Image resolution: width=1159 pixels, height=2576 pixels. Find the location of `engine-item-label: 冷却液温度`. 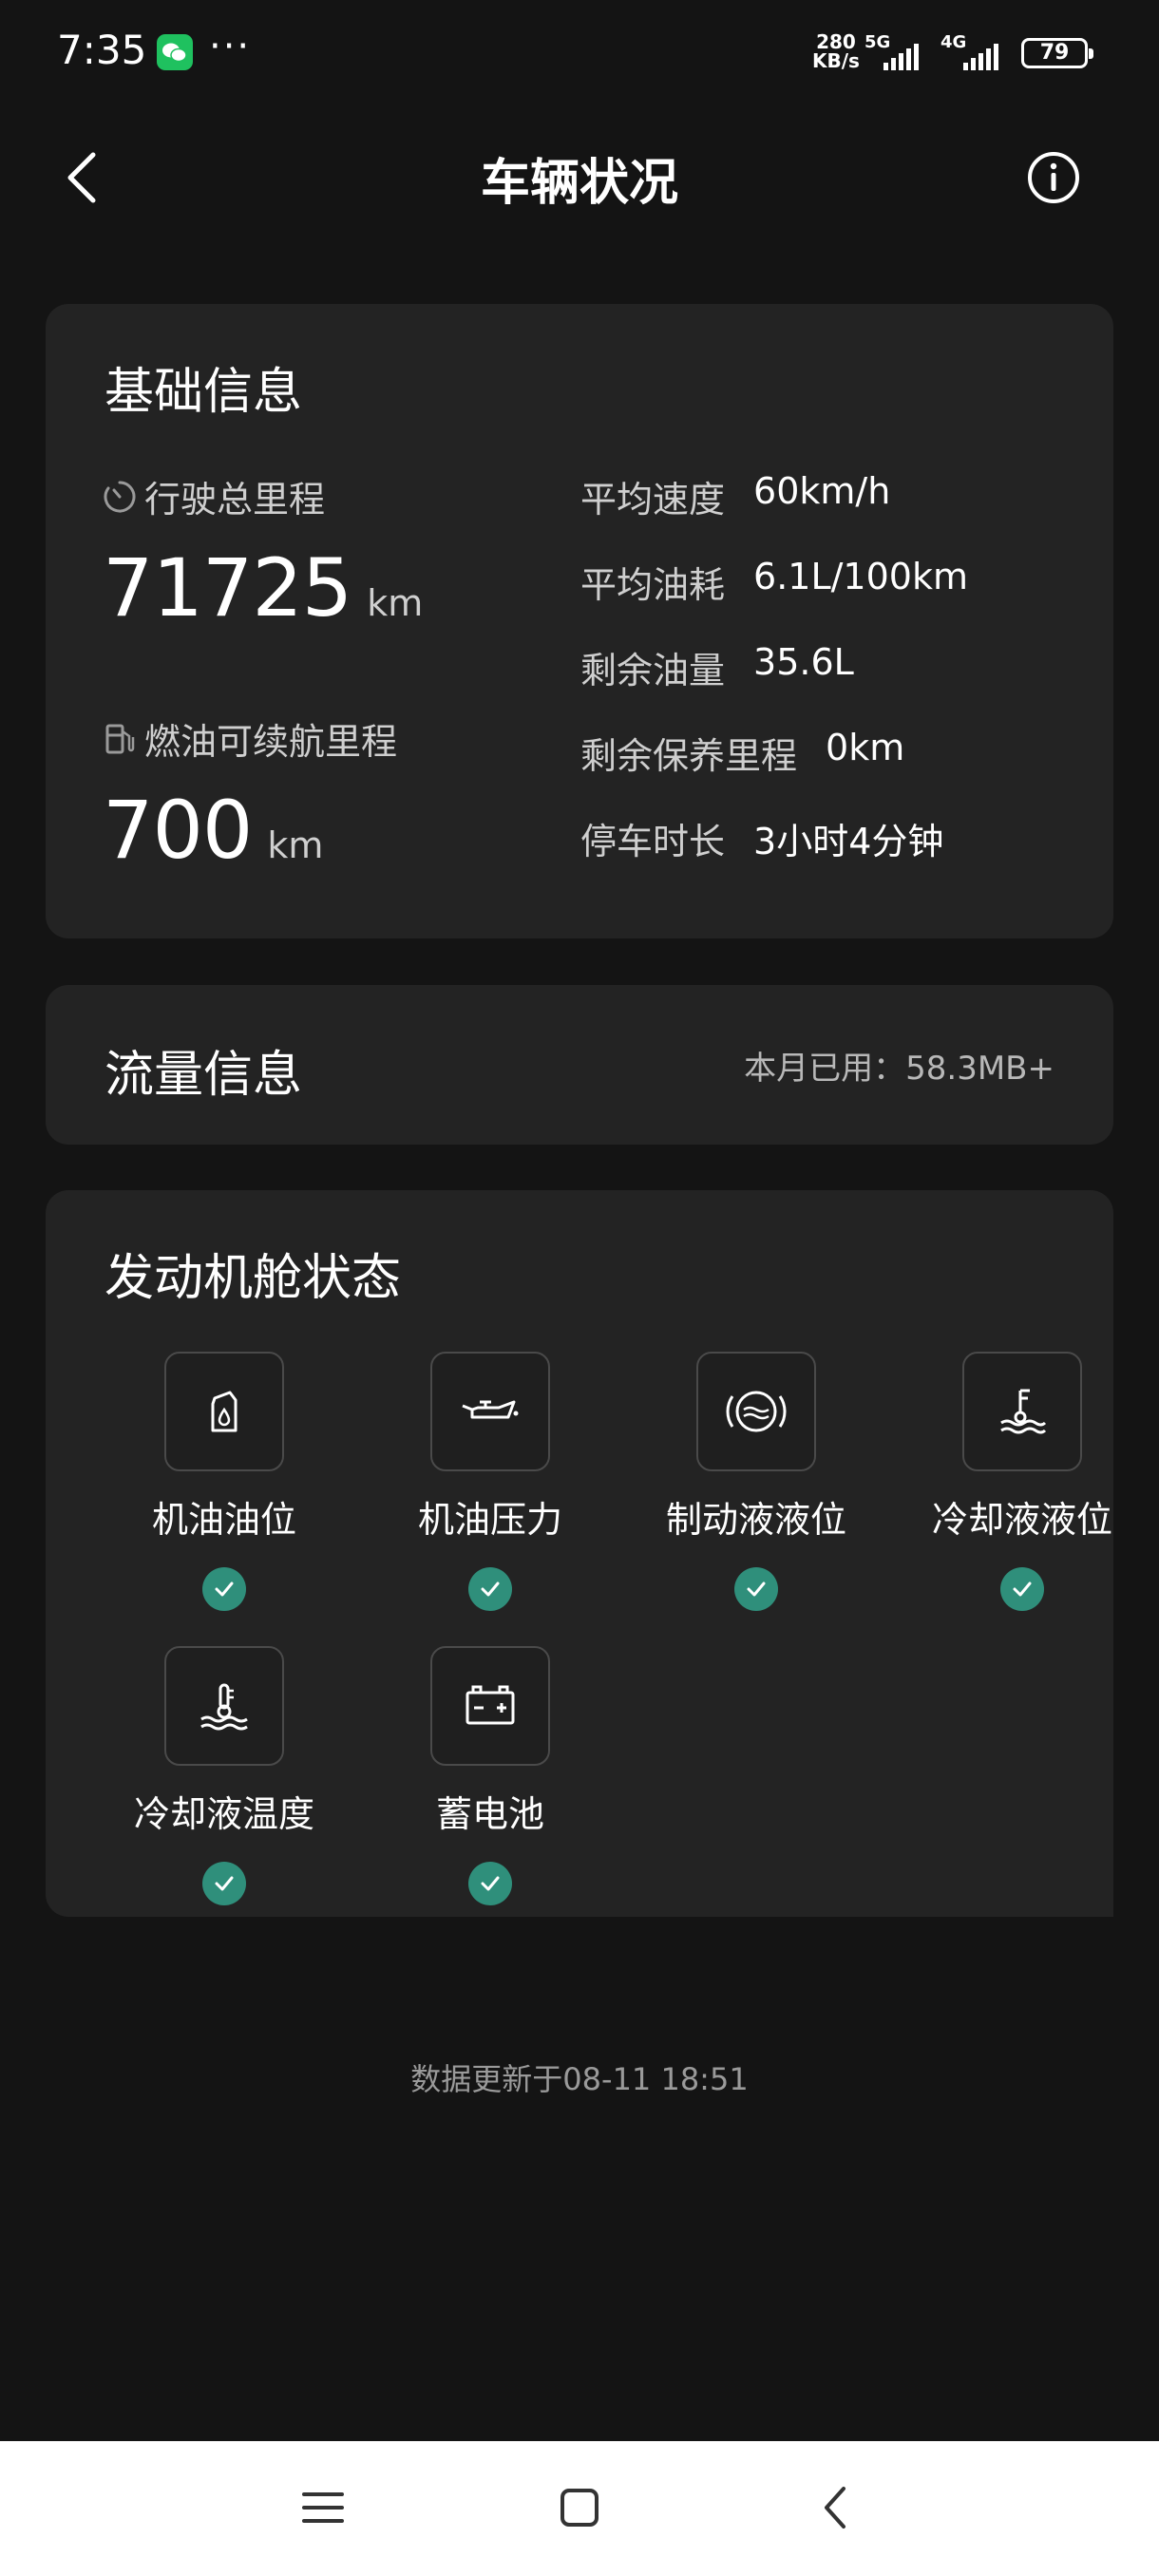

engine-item-label: 冷却液温度 is located at coordinates (223, 1814).